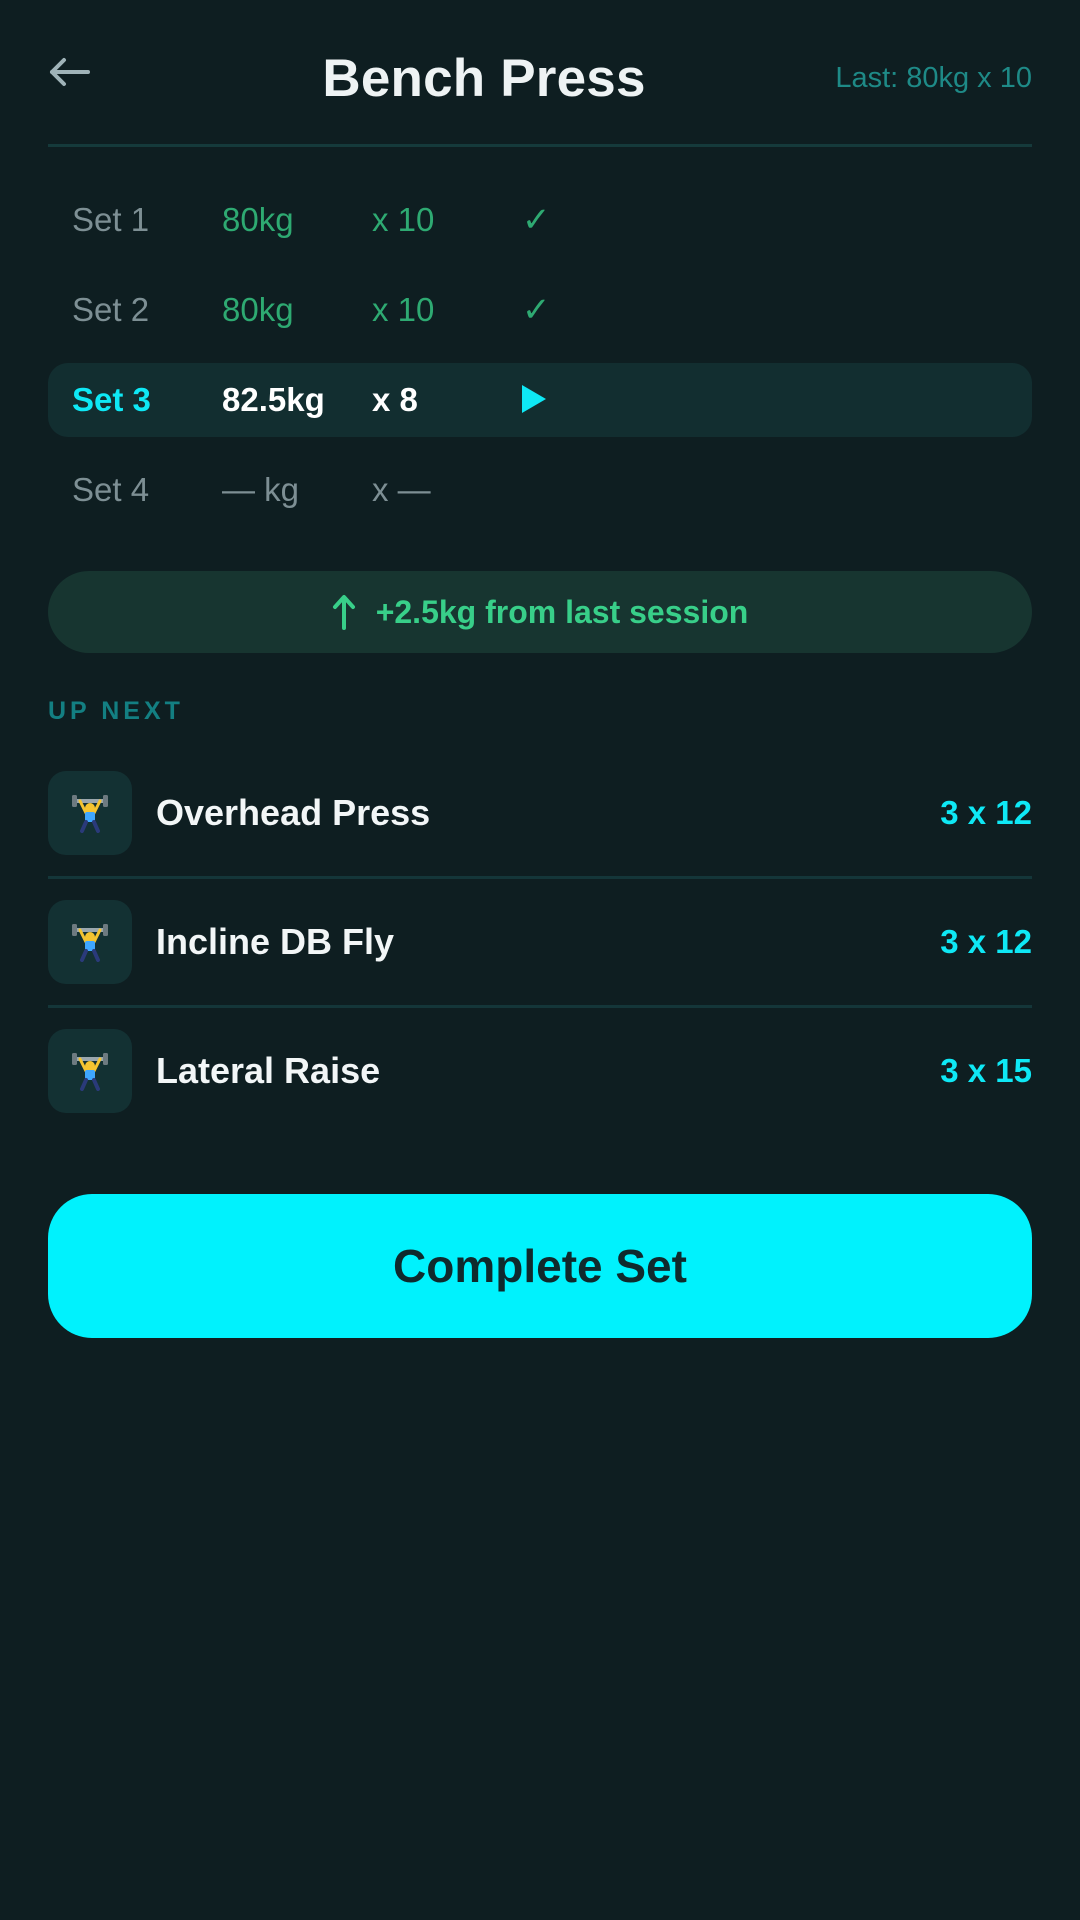 The height and width of the screenshot is (1920, 1080). I want to click on play-icon, so click(534, 400).